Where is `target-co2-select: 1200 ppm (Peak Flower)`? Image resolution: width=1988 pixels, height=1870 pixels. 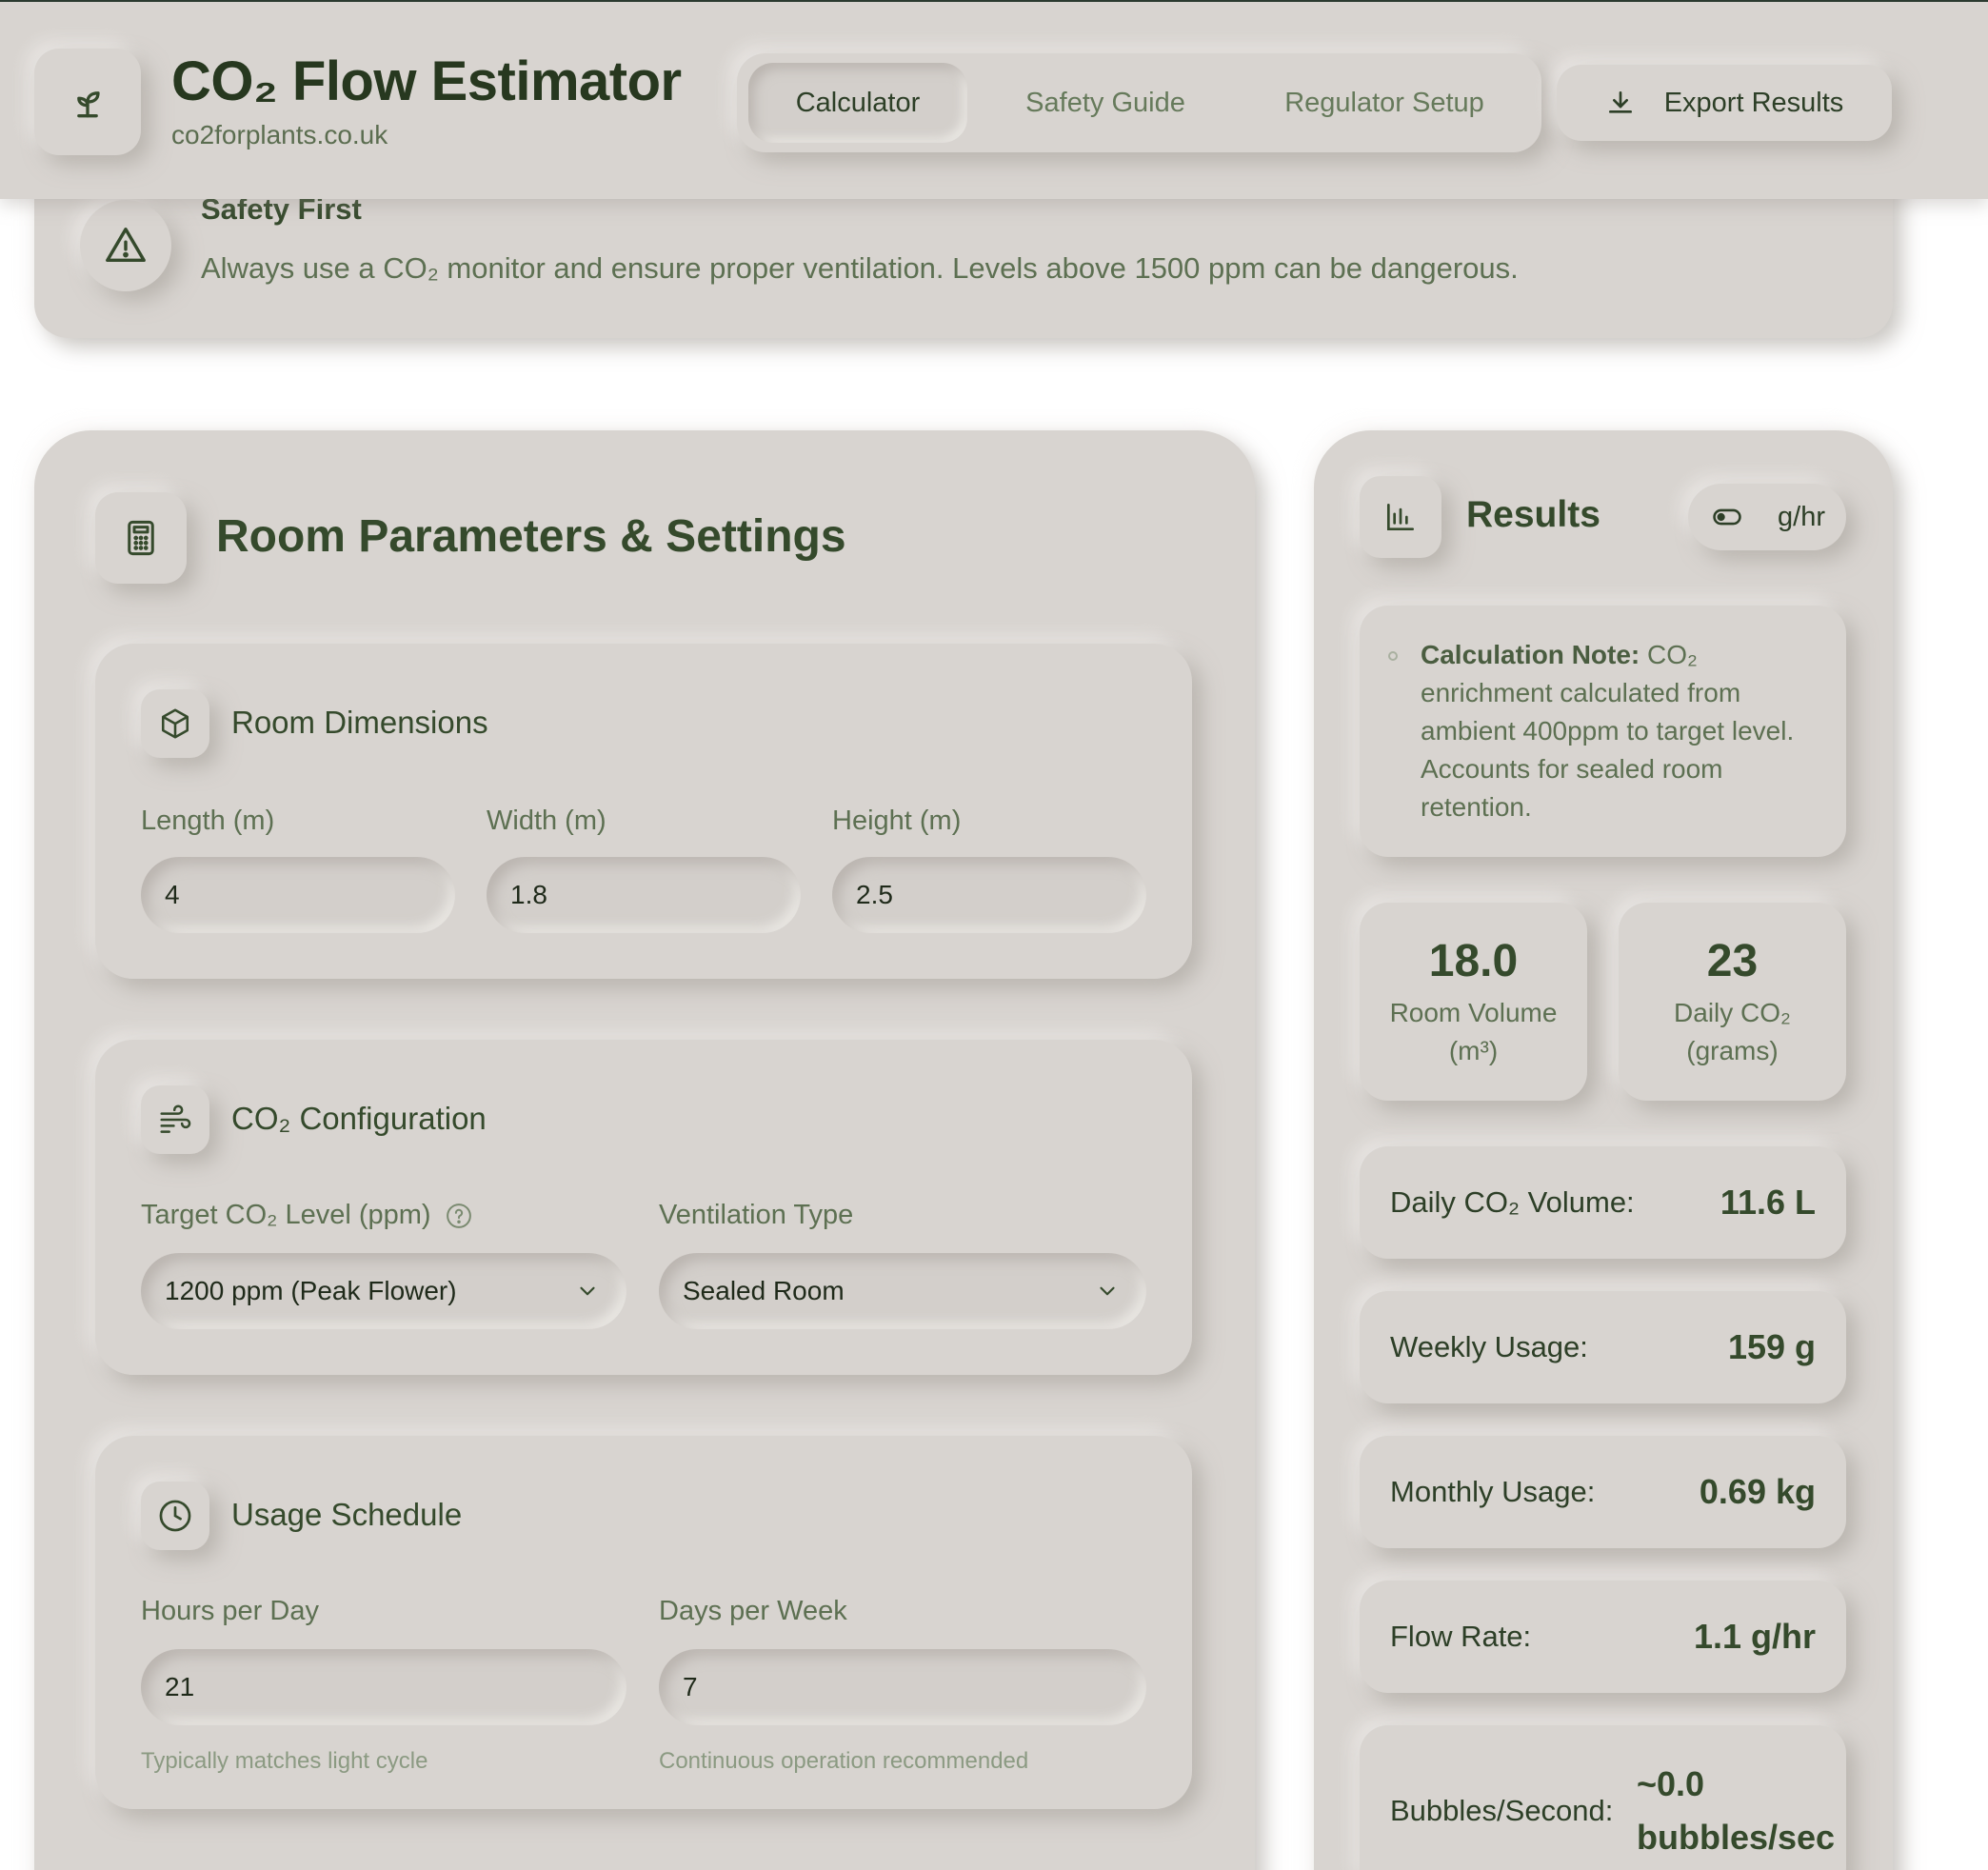 target-co2-select: 1200 ppm (Peak Flower) is located at coordinates (383, 1291).